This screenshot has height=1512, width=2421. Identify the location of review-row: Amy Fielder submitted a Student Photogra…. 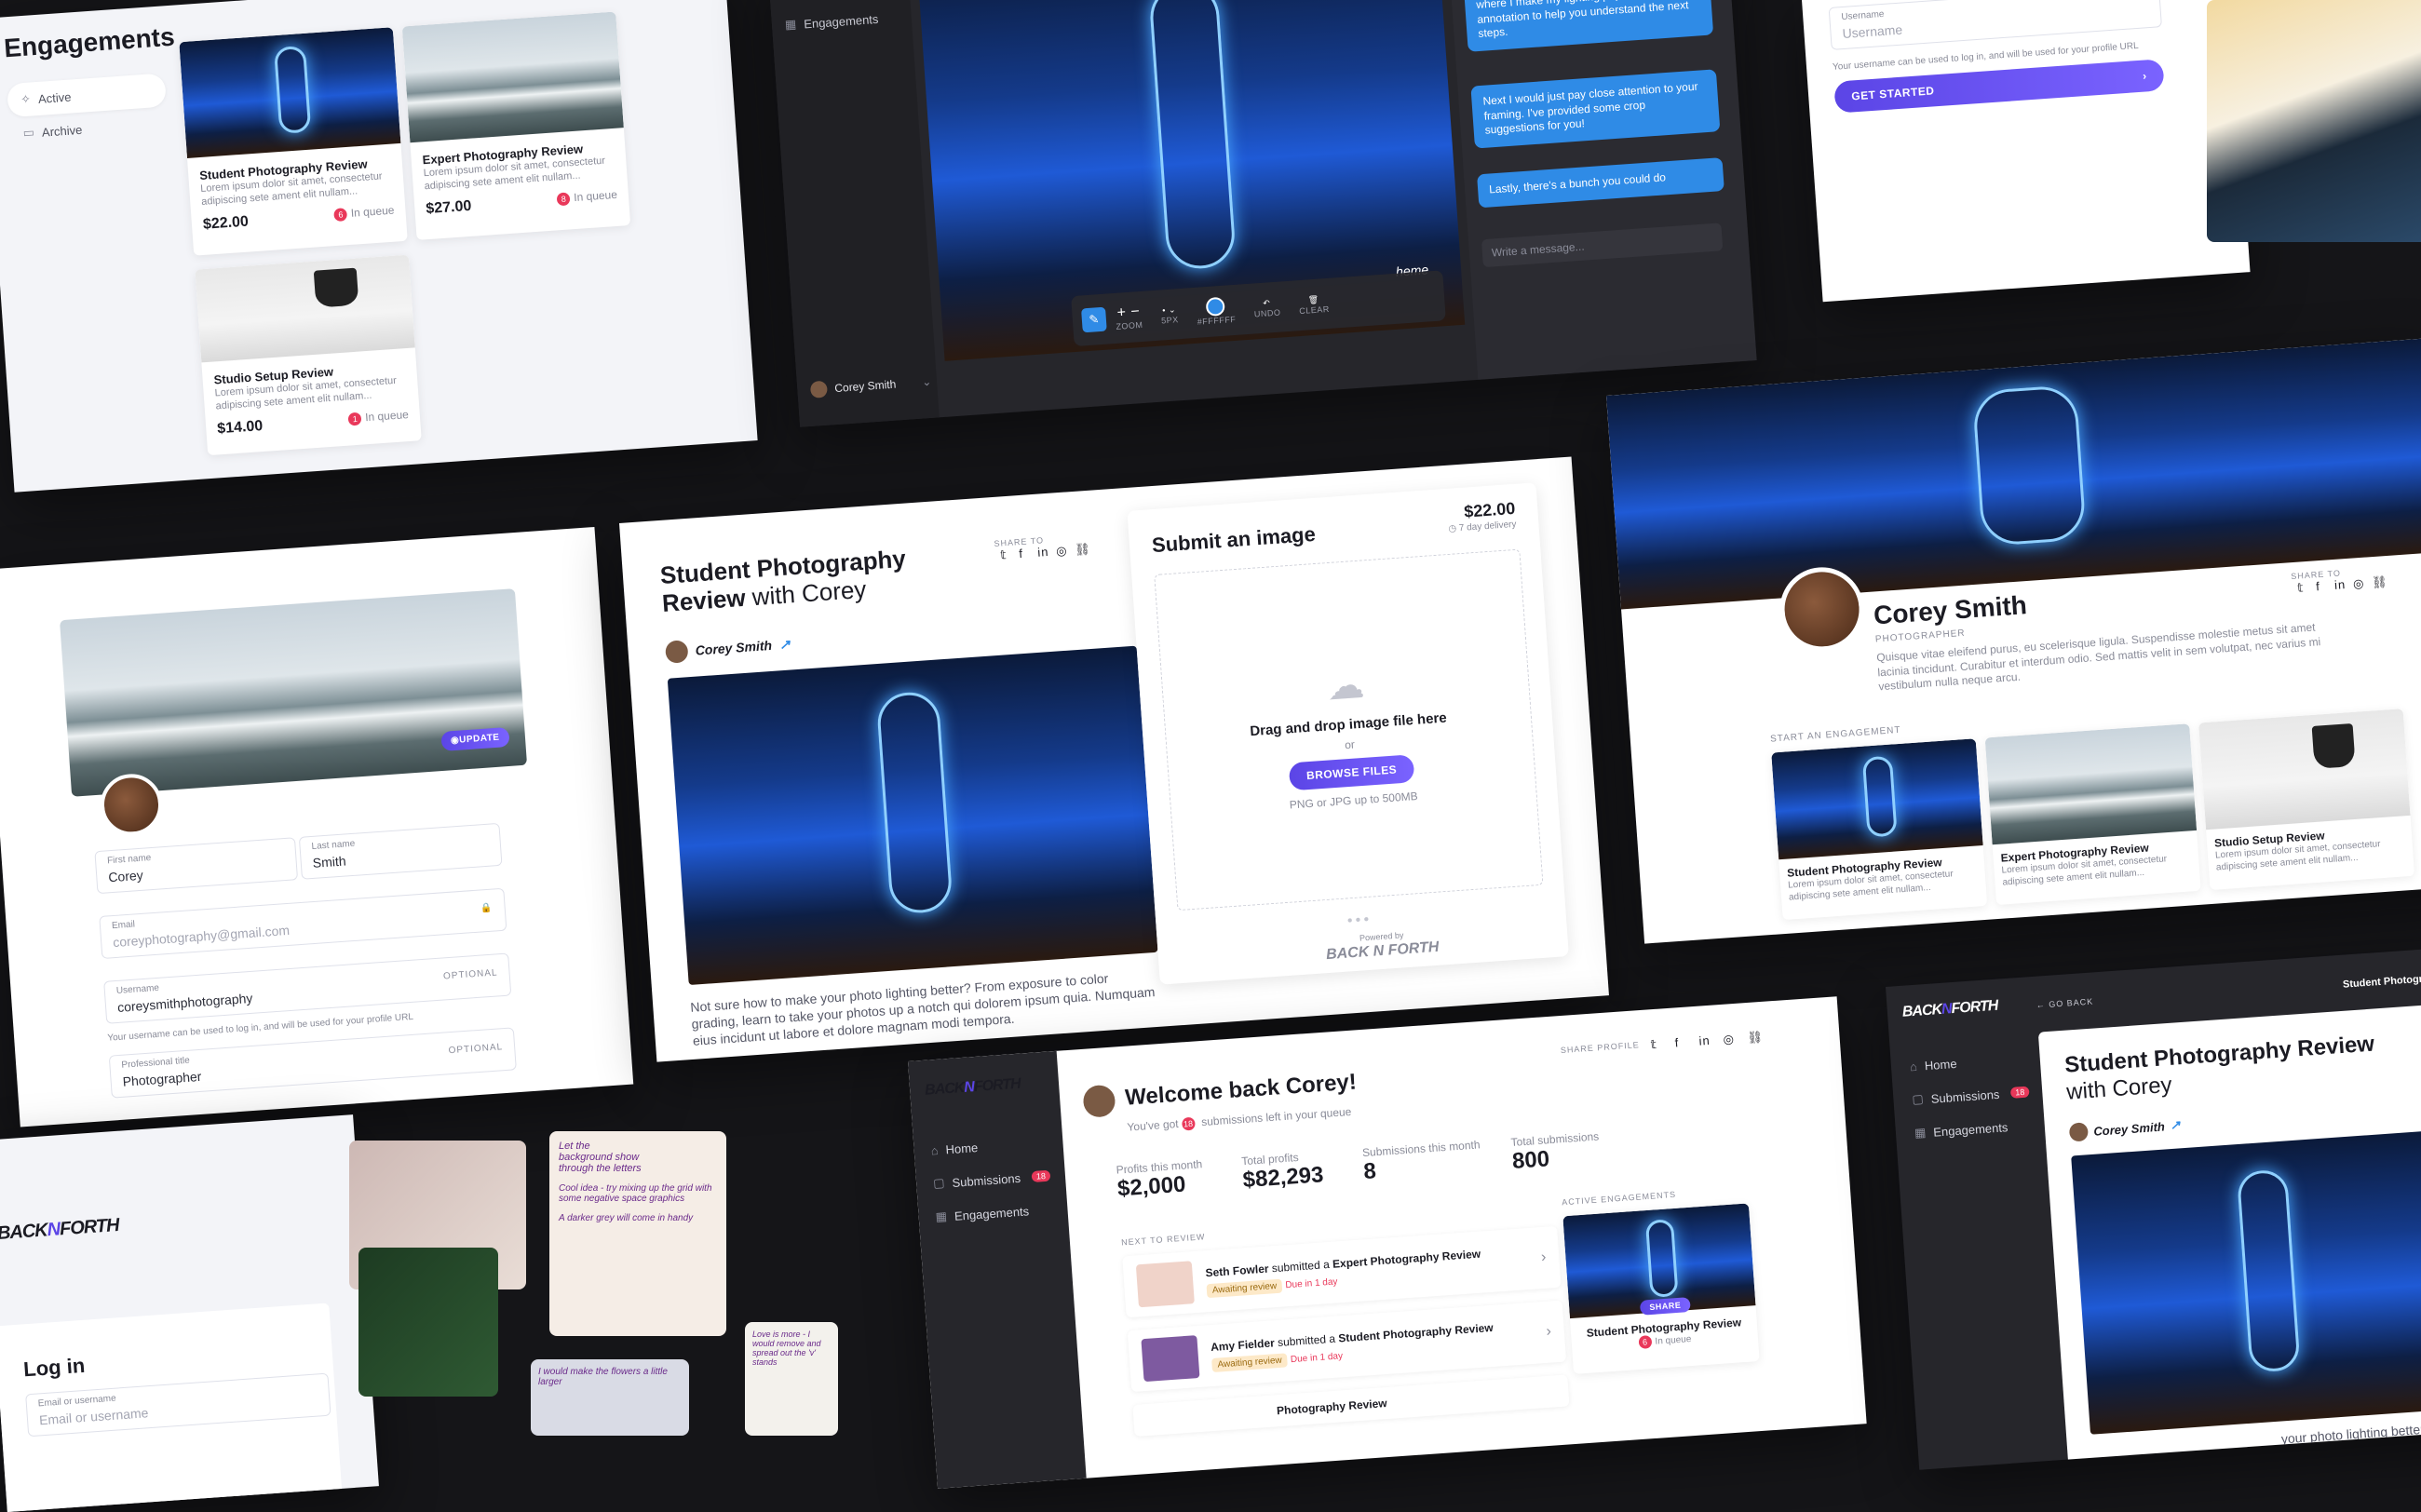
(1347, 1346).